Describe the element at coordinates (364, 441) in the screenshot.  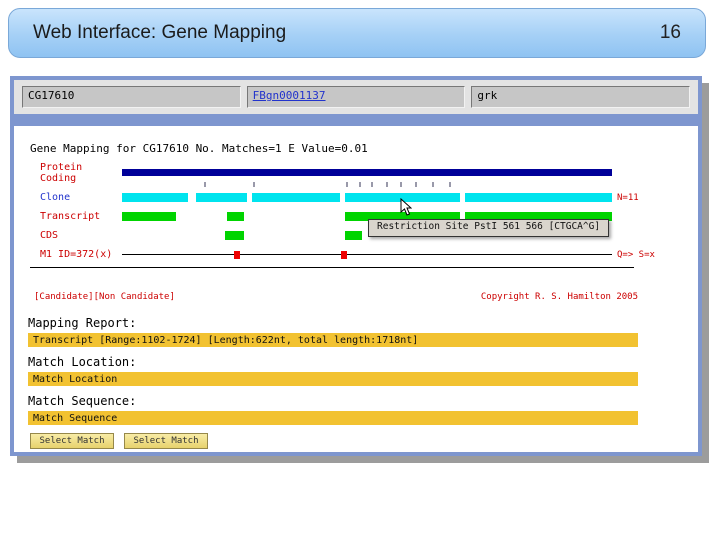
I see `button-row: Select Match Select Match` at that location.